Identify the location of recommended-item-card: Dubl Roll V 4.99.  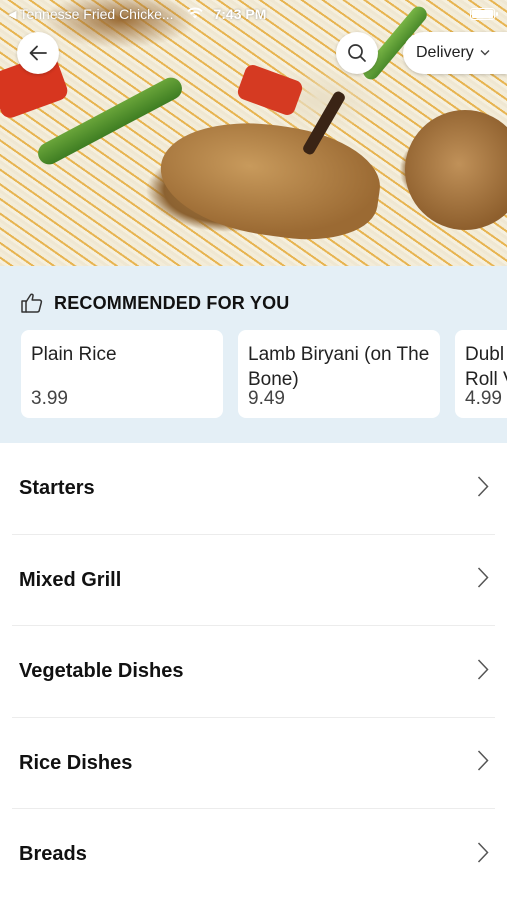
(481, 374).